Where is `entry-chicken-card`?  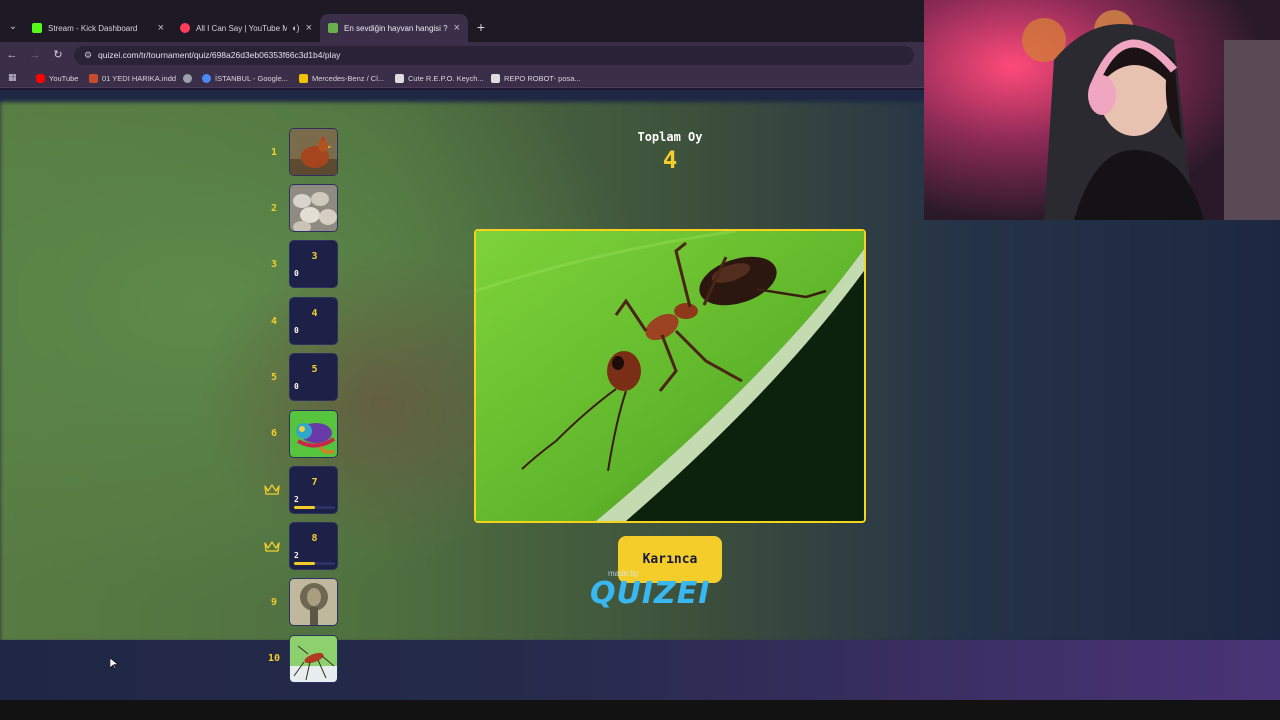 entry-chicken-card is located at coordinates (313, 152).